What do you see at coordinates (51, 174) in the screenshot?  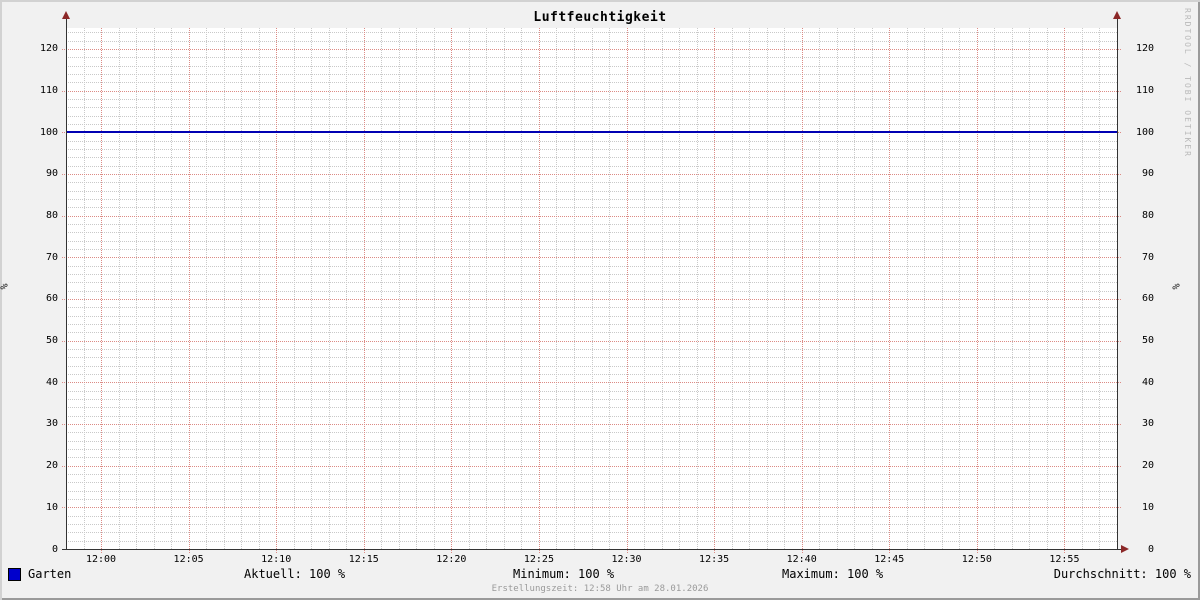 I see `y-tick-label-left: 90` at bounding box center [51, 174].